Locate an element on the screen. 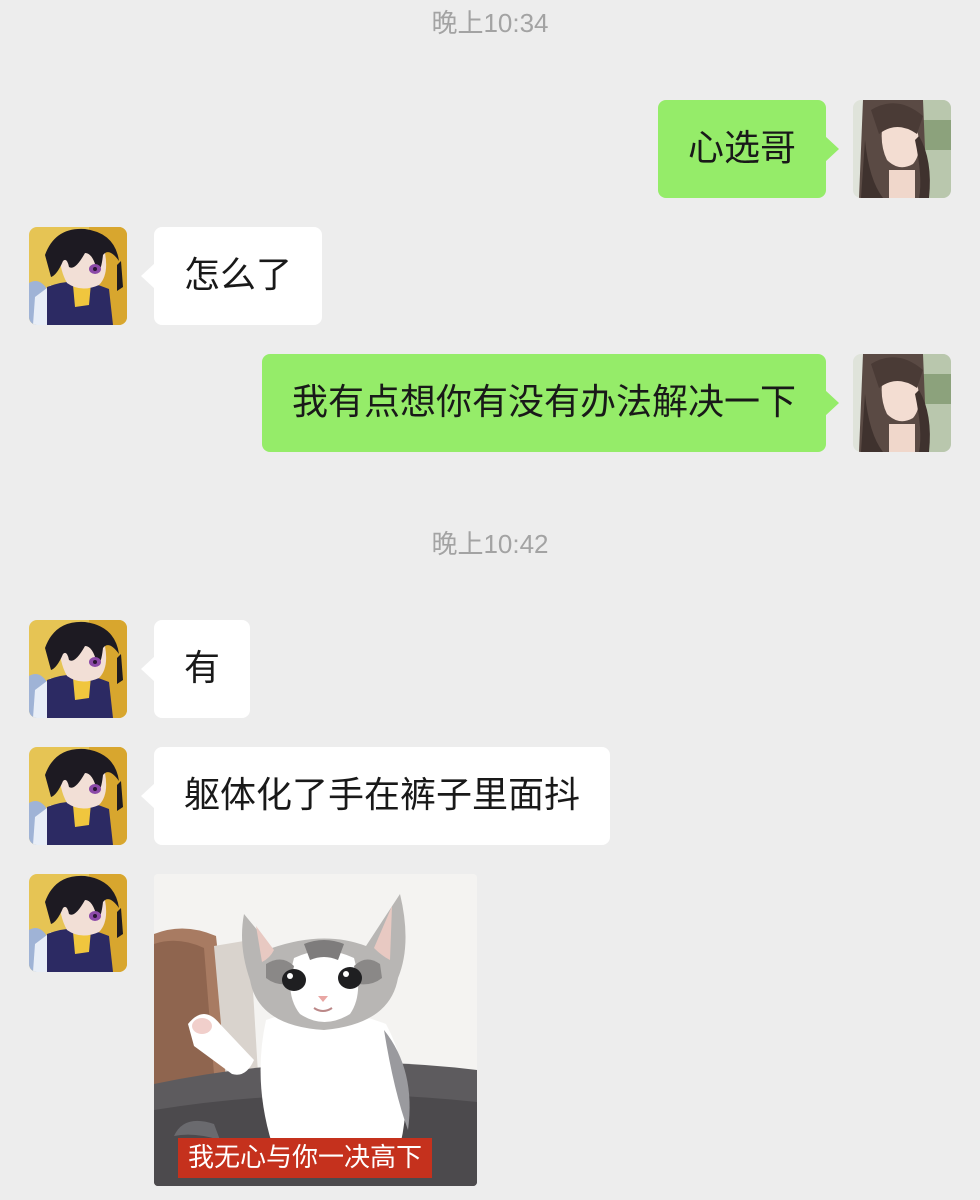  sticker-message: 我无心与你一决高下 is located at coordinates (315, 1030).